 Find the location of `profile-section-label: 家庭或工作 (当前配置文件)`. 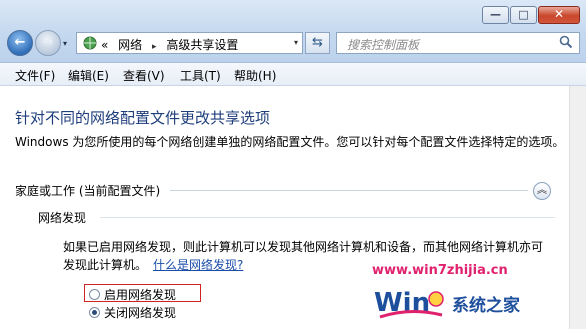

profile-section-label: 家庭或工作 (当前配置文件) is located at coordinates (88, 191).